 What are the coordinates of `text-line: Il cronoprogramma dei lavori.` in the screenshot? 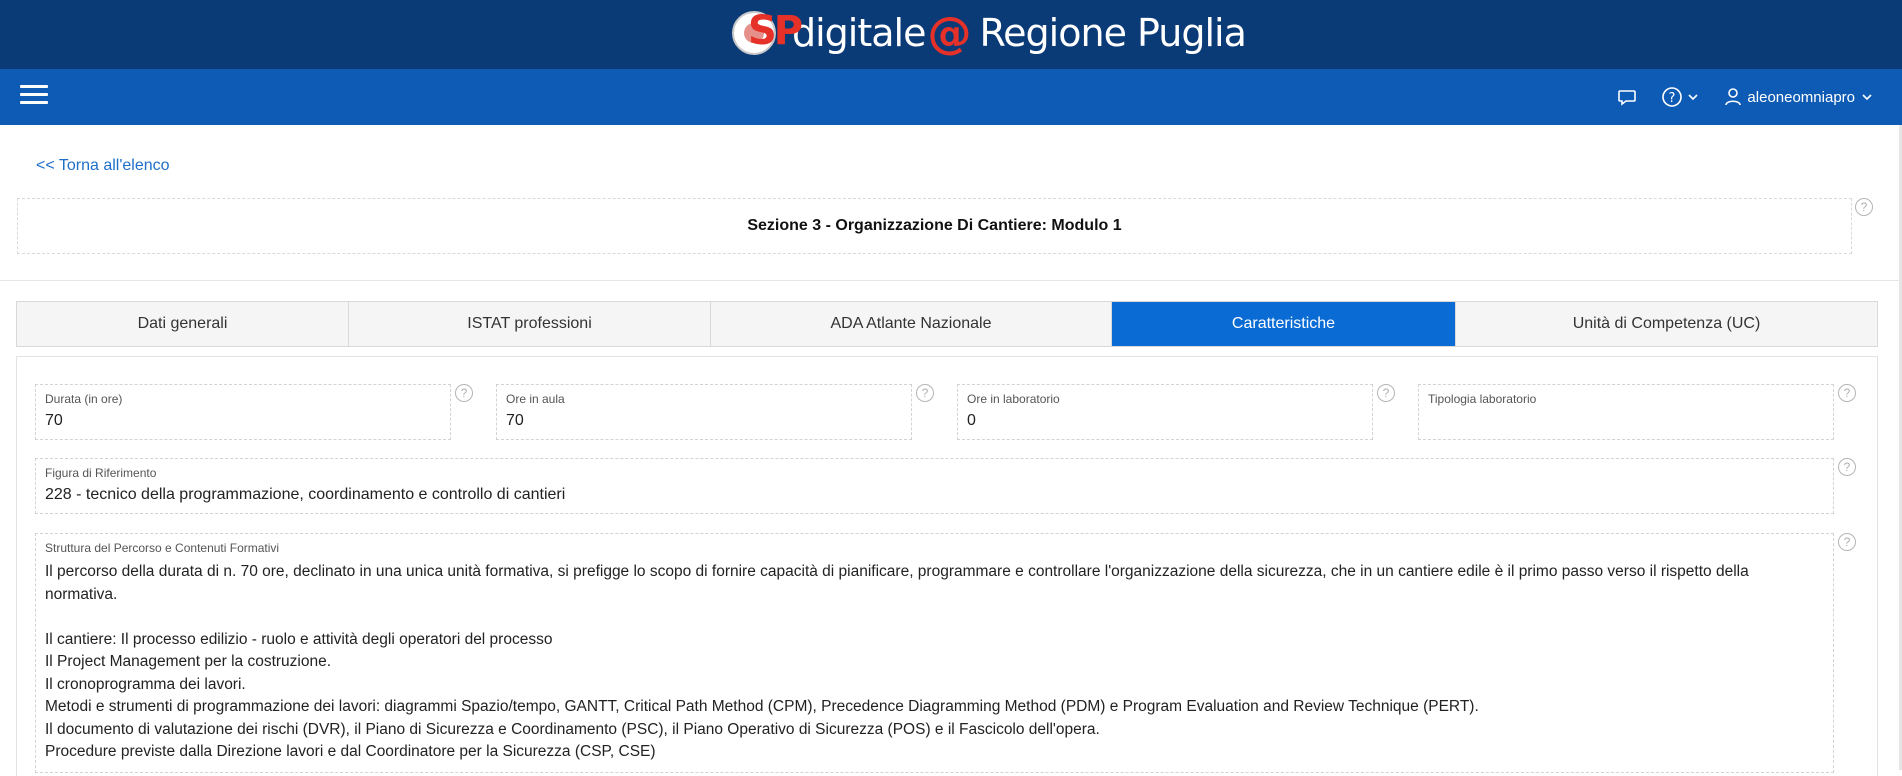 It's located at (145, 684).